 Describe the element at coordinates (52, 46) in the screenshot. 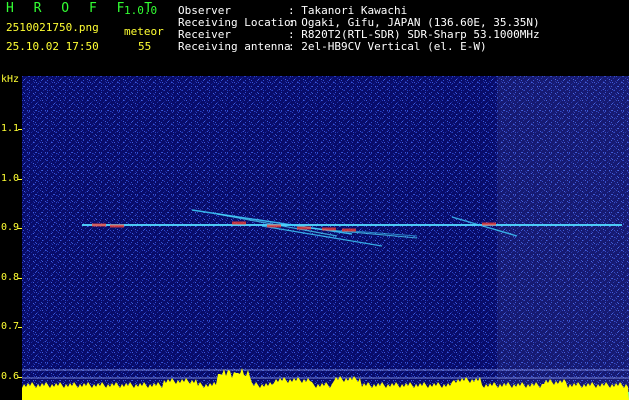

I see `timestamp: 25.10.02 17:50` at that location.